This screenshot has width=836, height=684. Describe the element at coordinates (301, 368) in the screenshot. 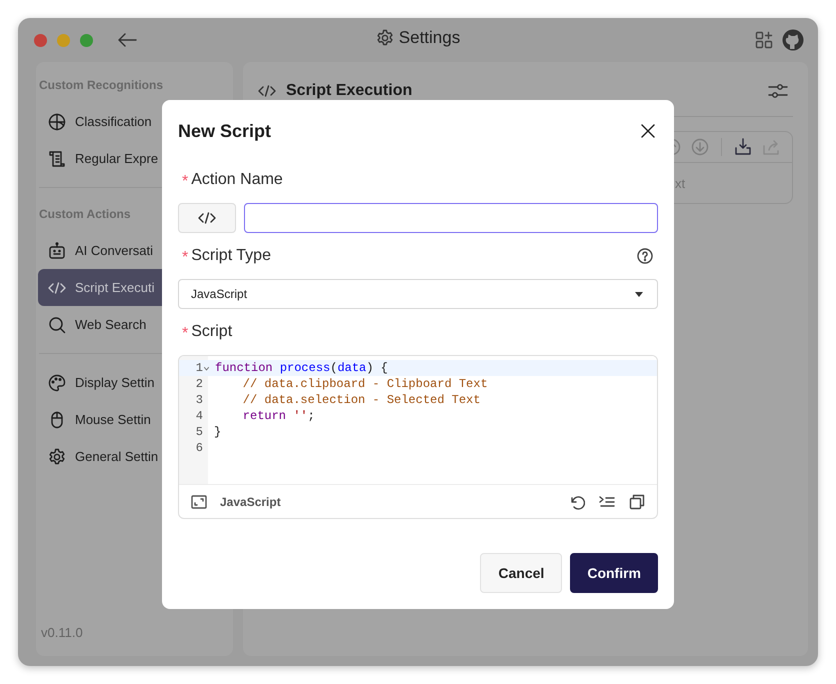

I see `code-text: function process(data) {` at that location.